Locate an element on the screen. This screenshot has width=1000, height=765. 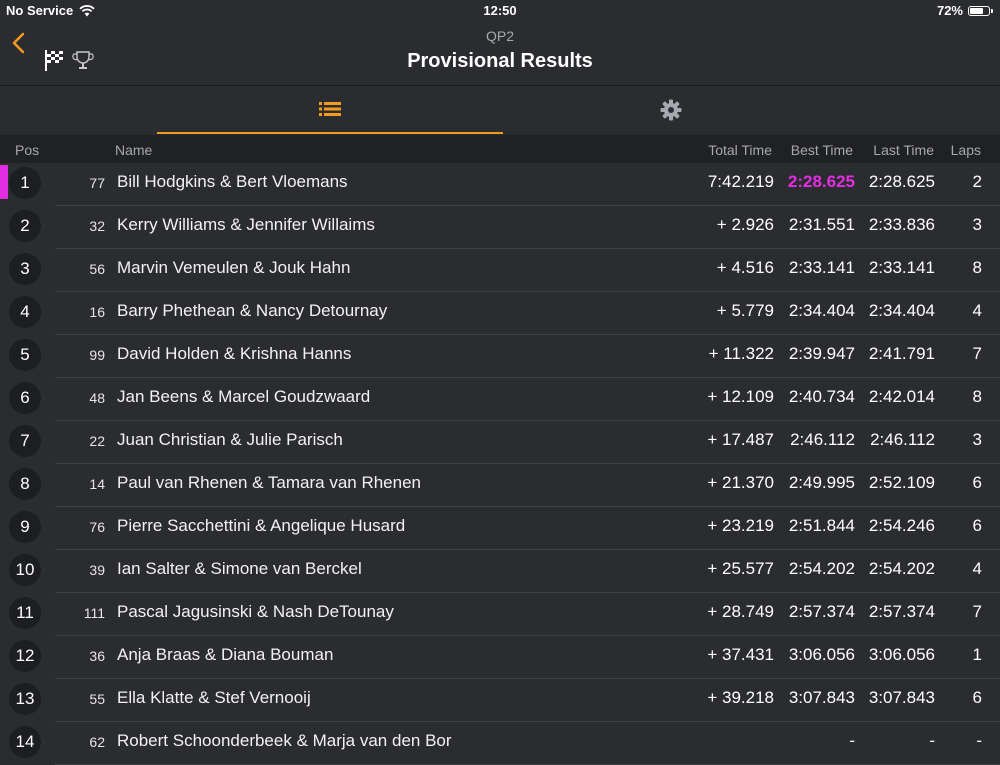
col-name: Name is located at coordinates (134, 150).